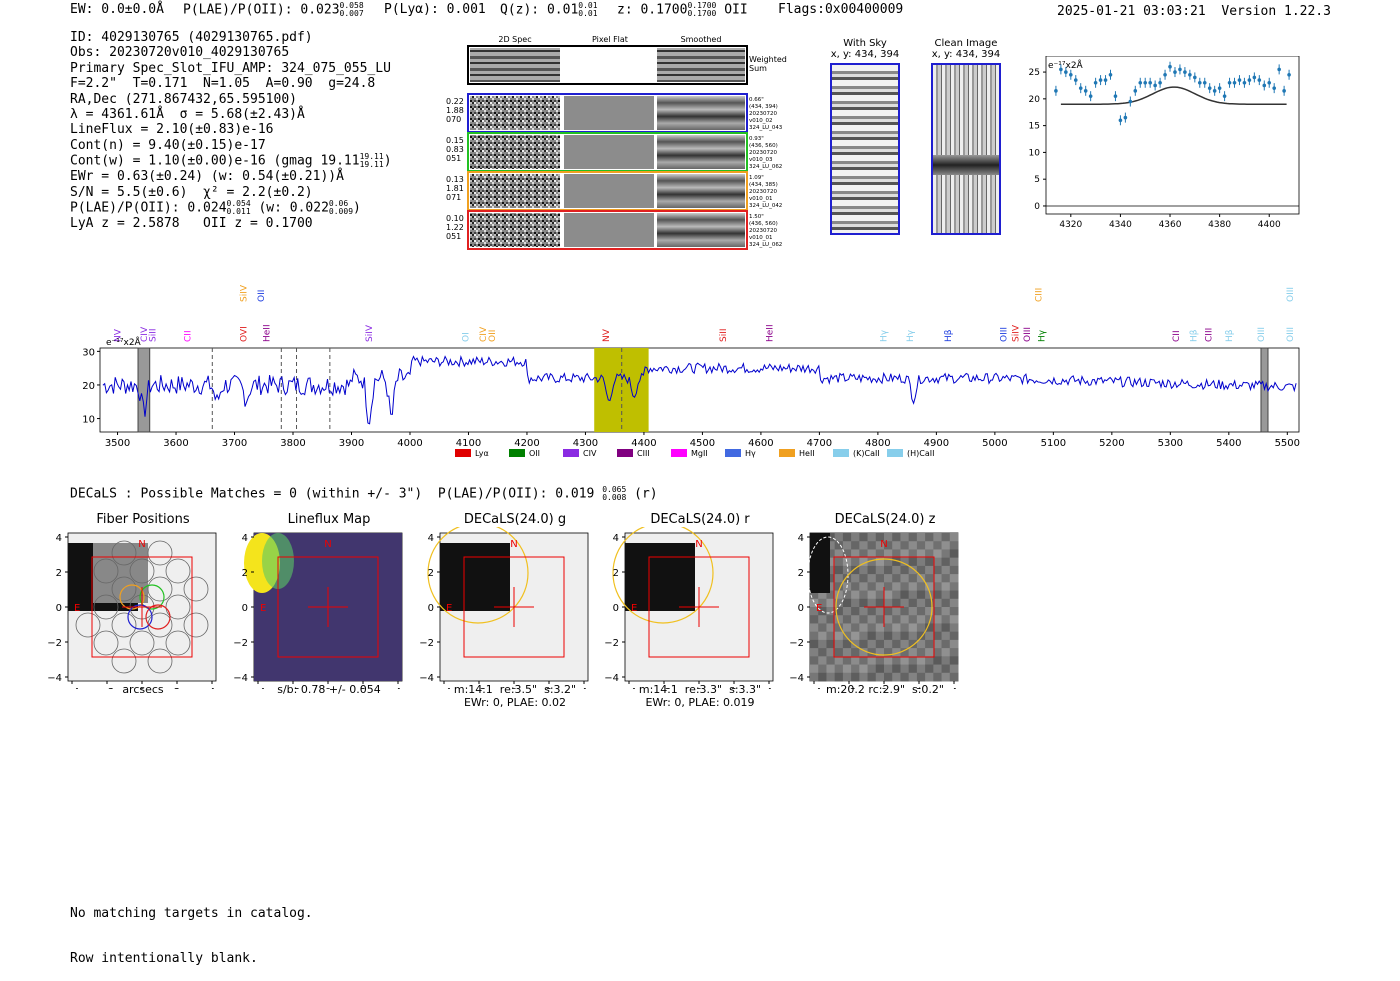 The image size is (1400, 981). What do you see at coordinates (1177, 336) in the screenshot?
I see `line-label: CII` at bounding box center [1177, 336].